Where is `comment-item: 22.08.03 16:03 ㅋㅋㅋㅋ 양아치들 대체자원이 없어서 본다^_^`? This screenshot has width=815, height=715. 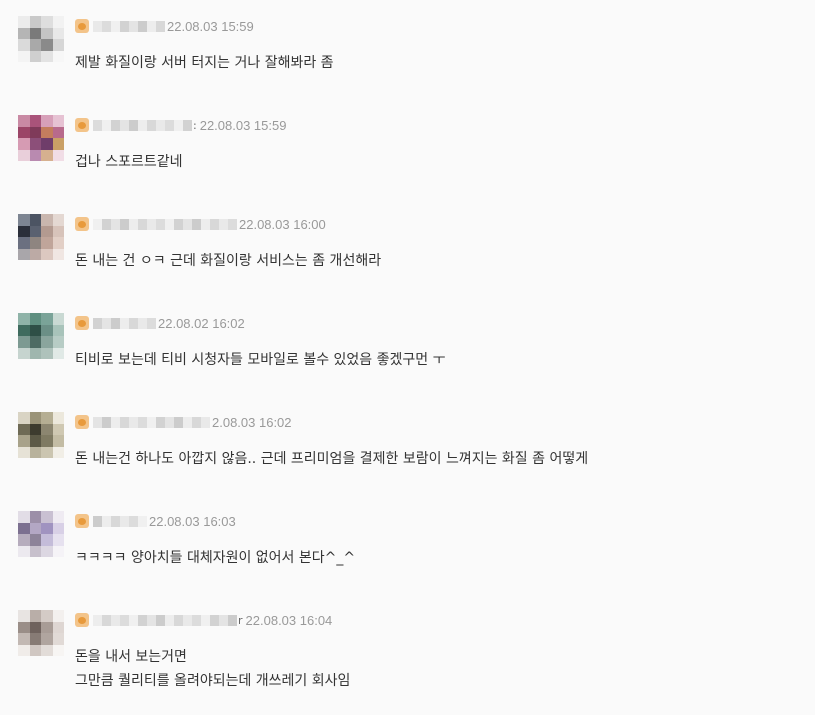
comment-item: 22.08.03 16:03 ㅋㅋㅋㅋ 양아치들 대체자원이 없어서 본다^_^ is located at coordinates (407, 544).